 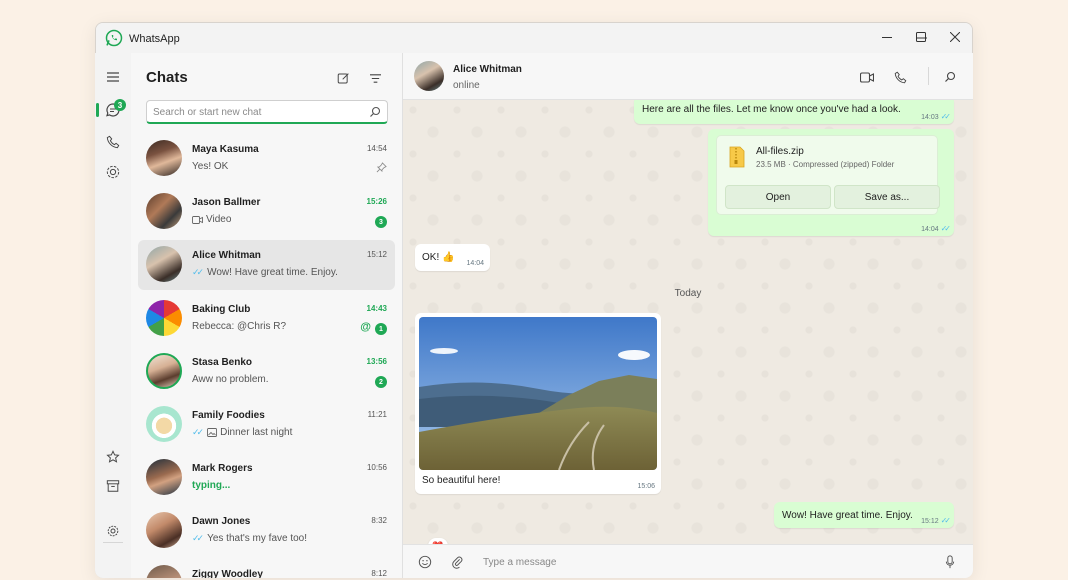 What do you see at coordinates (113, 77) in the screenshot?
I see `menu-button` at bounding box center [113, 77].